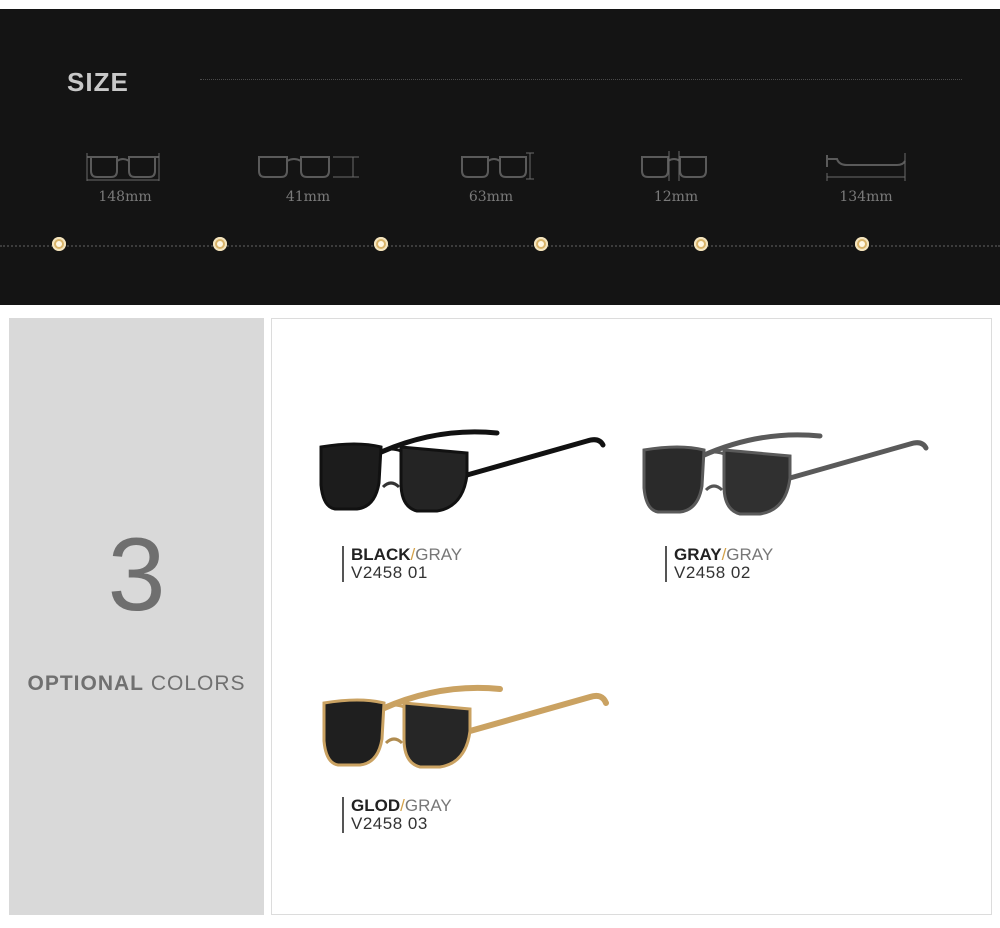 This screenshot has width=1000, height=928. I want to click on measurement-frame-width: 148mm, so click(125, 177).